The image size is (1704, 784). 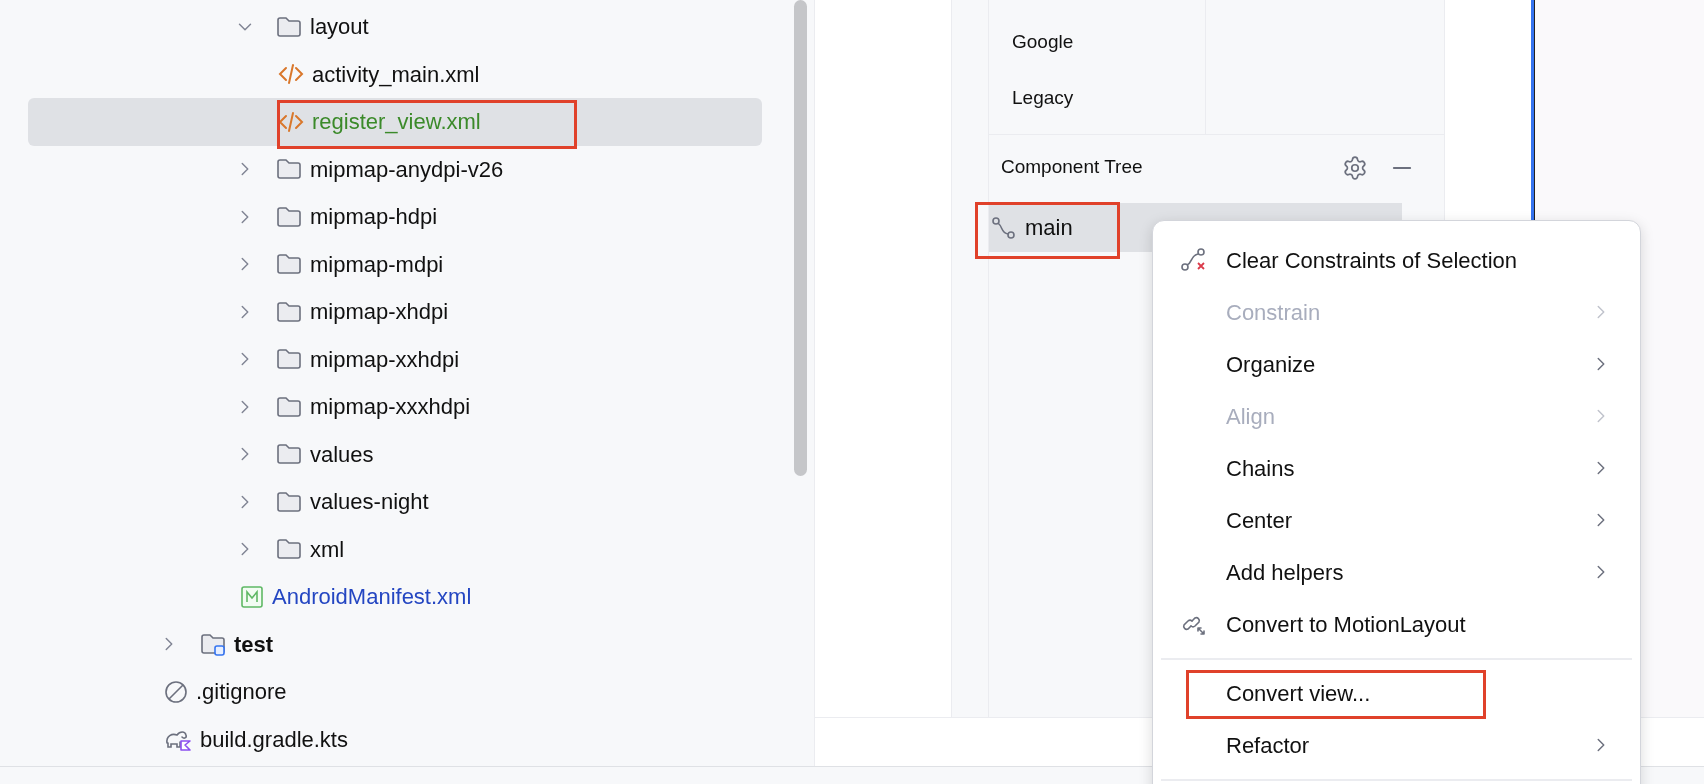 What do you see at coordinates (800, 238) in the screenshot?
I see `scrollbar-thumb` at bounding box center [800, 238].